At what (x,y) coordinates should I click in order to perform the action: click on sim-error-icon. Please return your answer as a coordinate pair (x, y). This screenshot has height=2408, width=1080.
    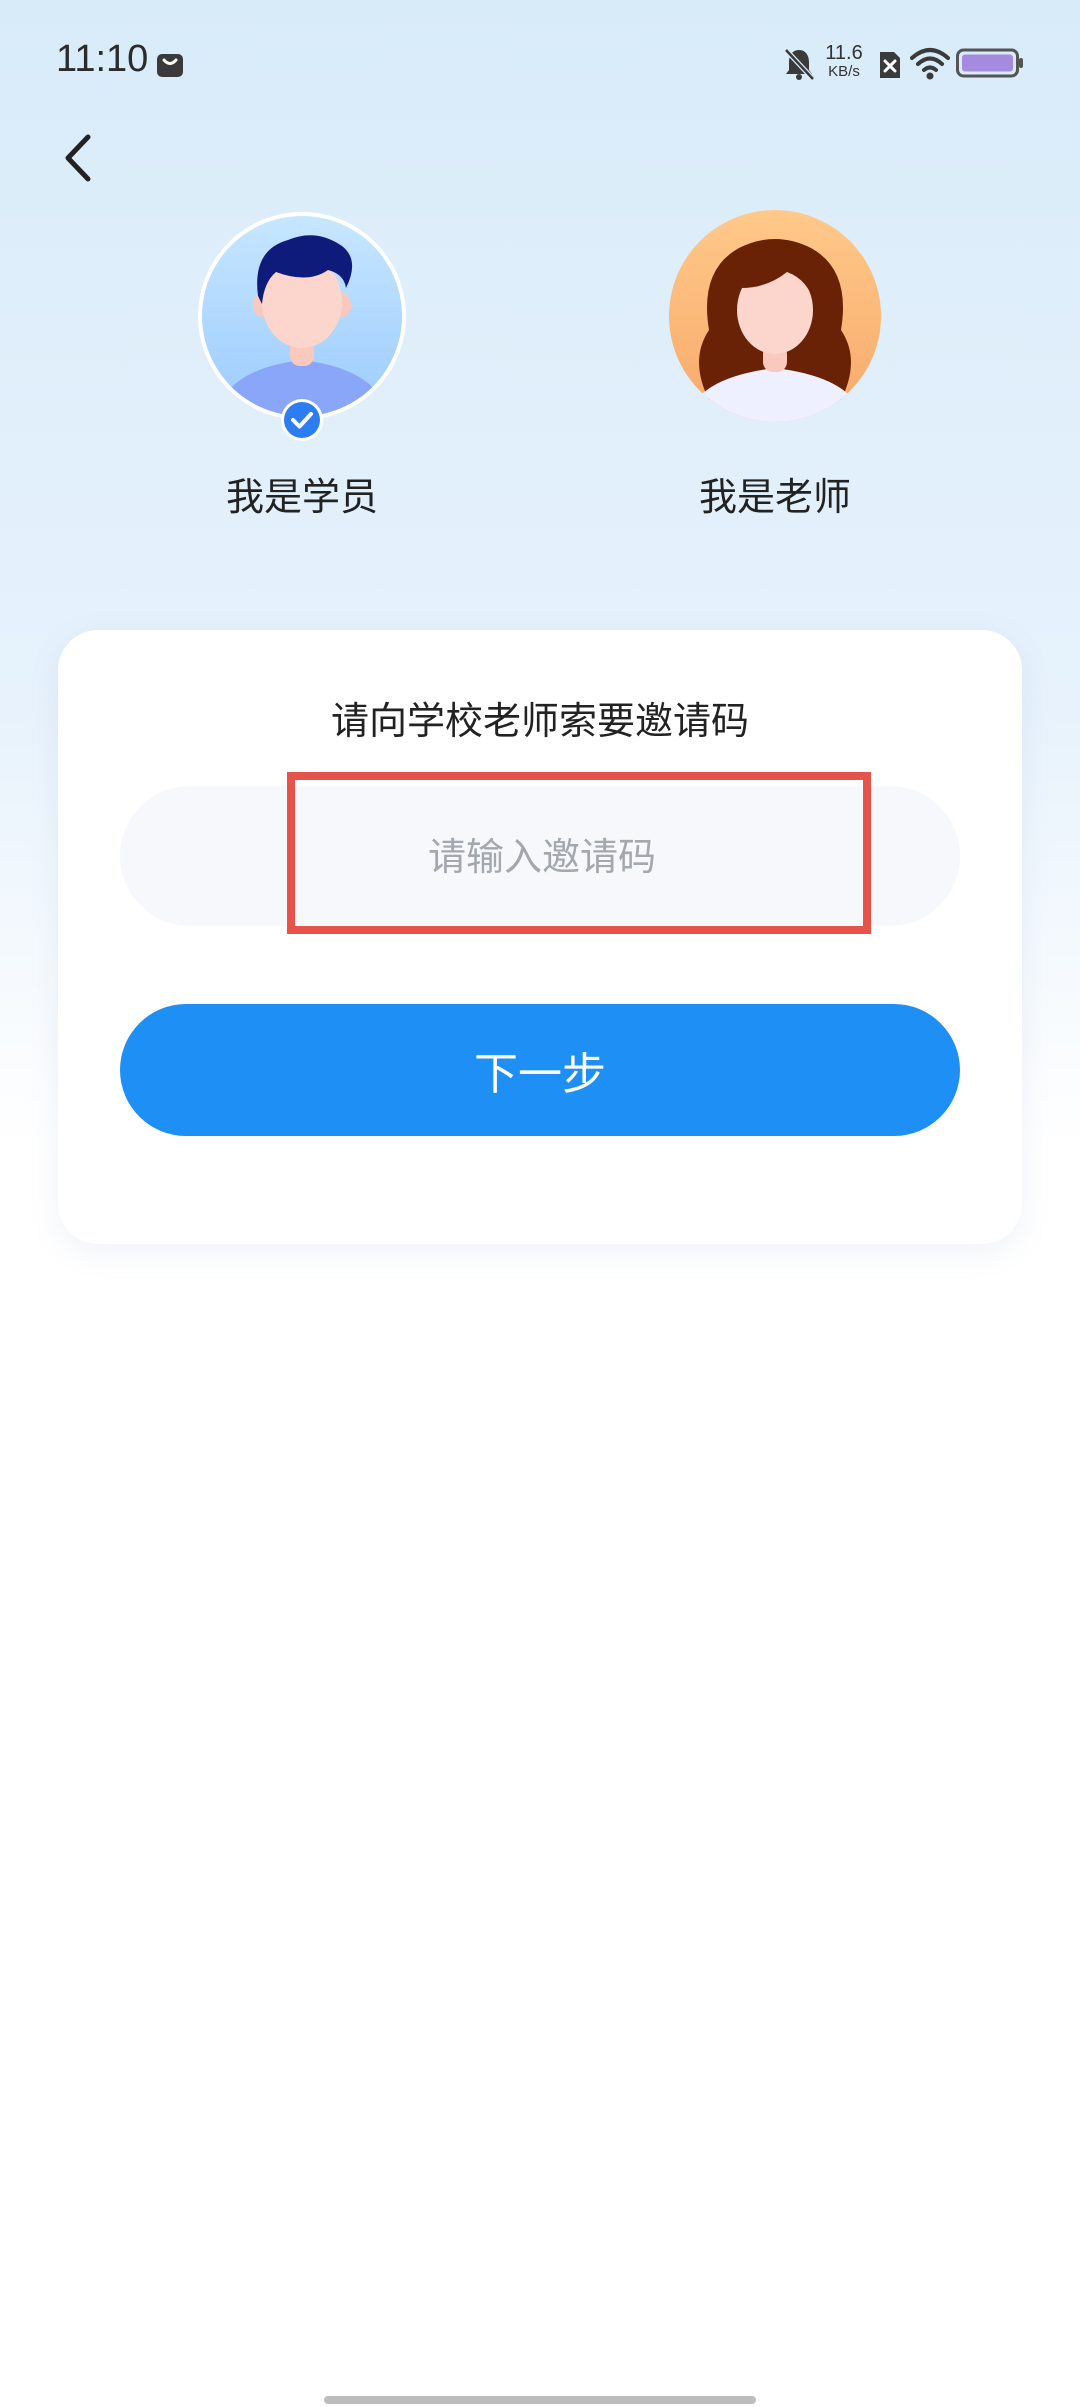
    Looking at the image, I should click on (890, 65).